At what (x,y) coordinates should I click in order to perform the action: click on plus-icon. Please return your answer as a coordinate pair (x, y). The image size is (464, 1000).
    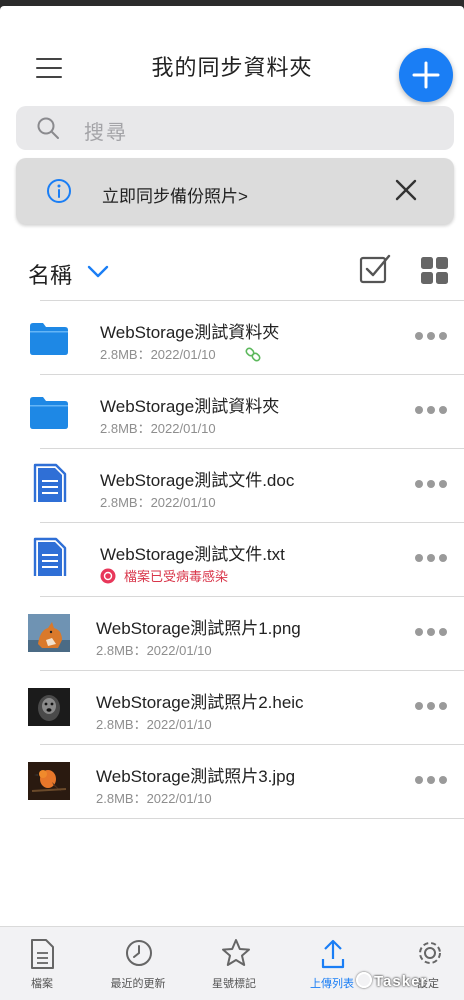
    Looking at the image, I should click on (426, 75).